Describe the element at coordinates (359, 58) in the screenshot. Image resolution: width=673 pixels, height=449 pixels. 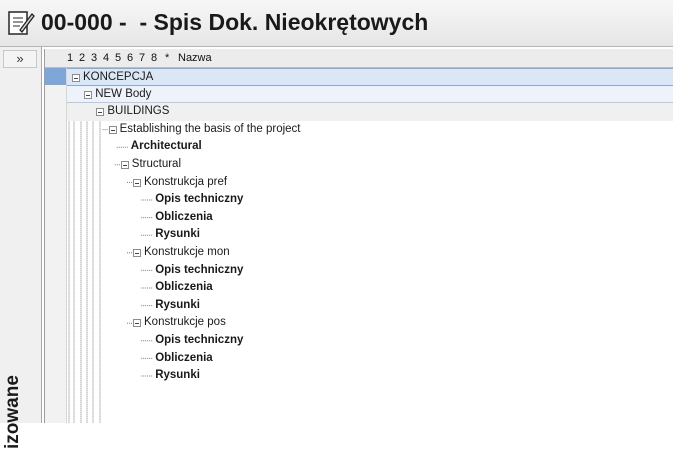
I see `grid-header: 1 2 3 4 5 6 7 8 * Nazwa` at that location.